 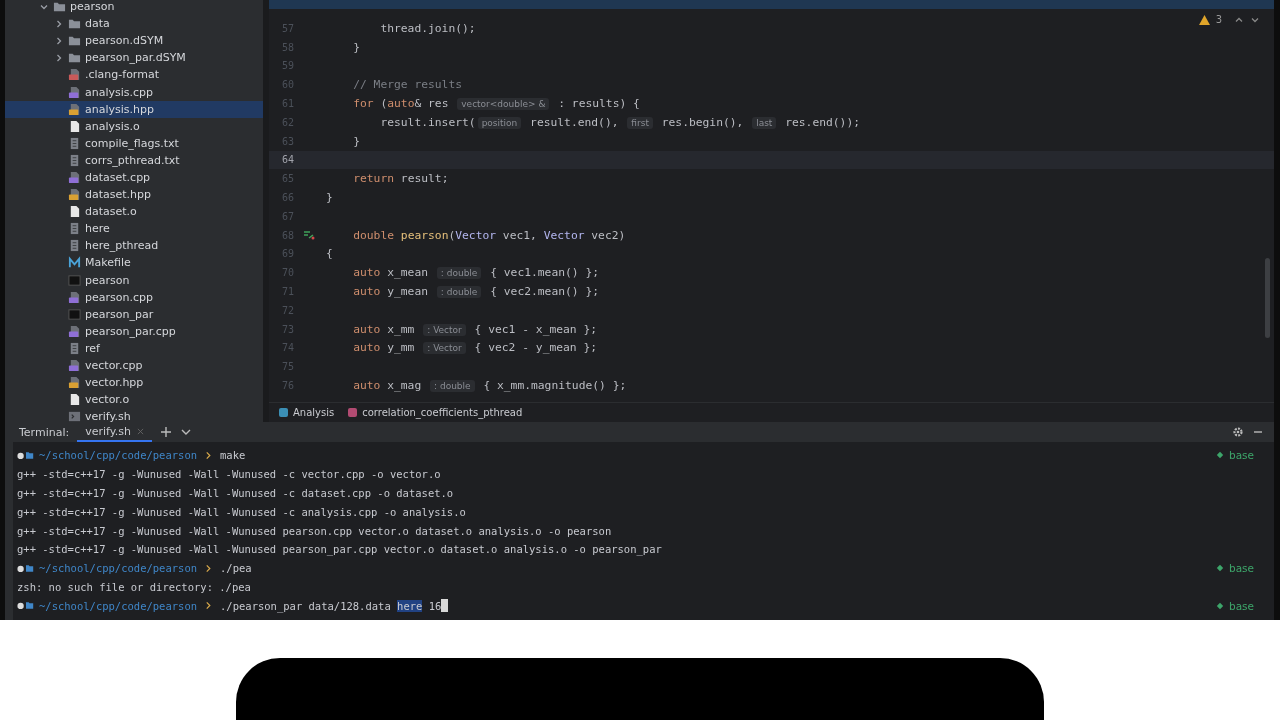 I want to click on code-line: // Merge results, so click(x=407, y=85).